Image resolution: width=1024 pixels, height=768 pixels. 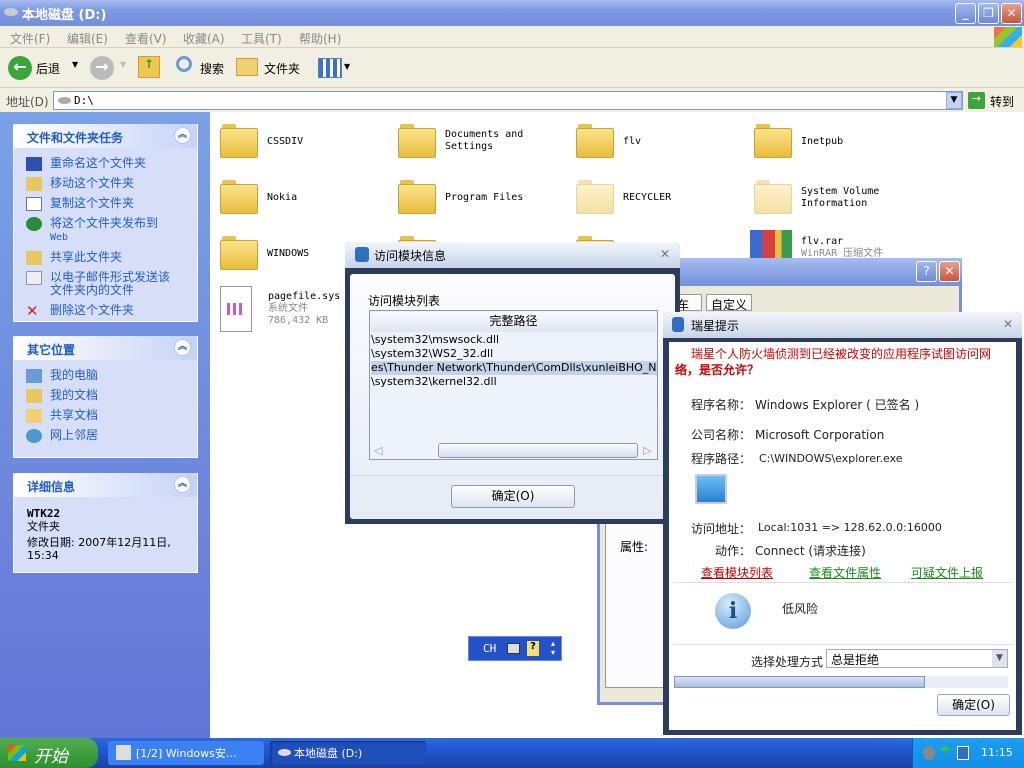 What do you see at coordinates (1008, 324) in the screenshot?
I see `rising-close-icon: ✕` at bounding box center [1008, 324].